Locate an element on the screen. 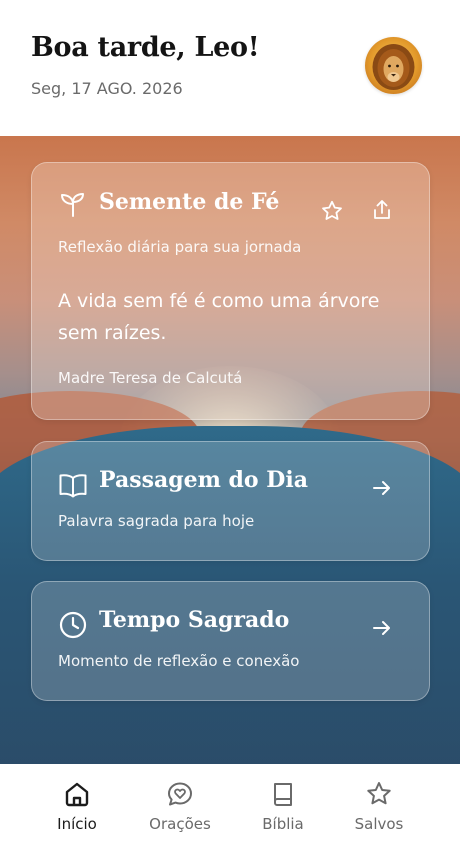 The height and width of the screenshot is (850, 460). bottom-navigation: Início Orações Bíblia Salvos is located at coordinates (230, 807).